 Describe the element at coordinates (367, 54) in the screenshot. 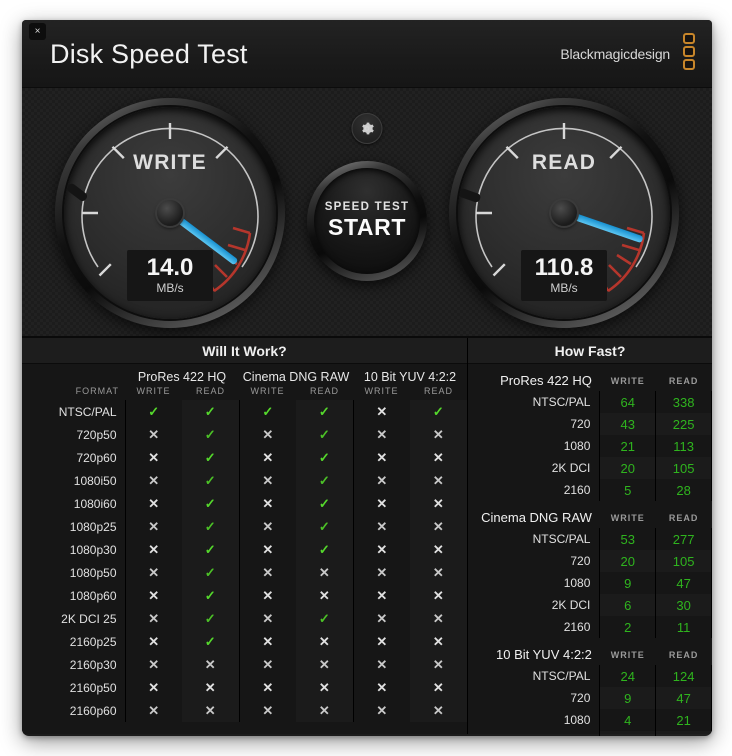

I see `title-bar: × Disk Speed Test Blackmagicdesign` at that location.